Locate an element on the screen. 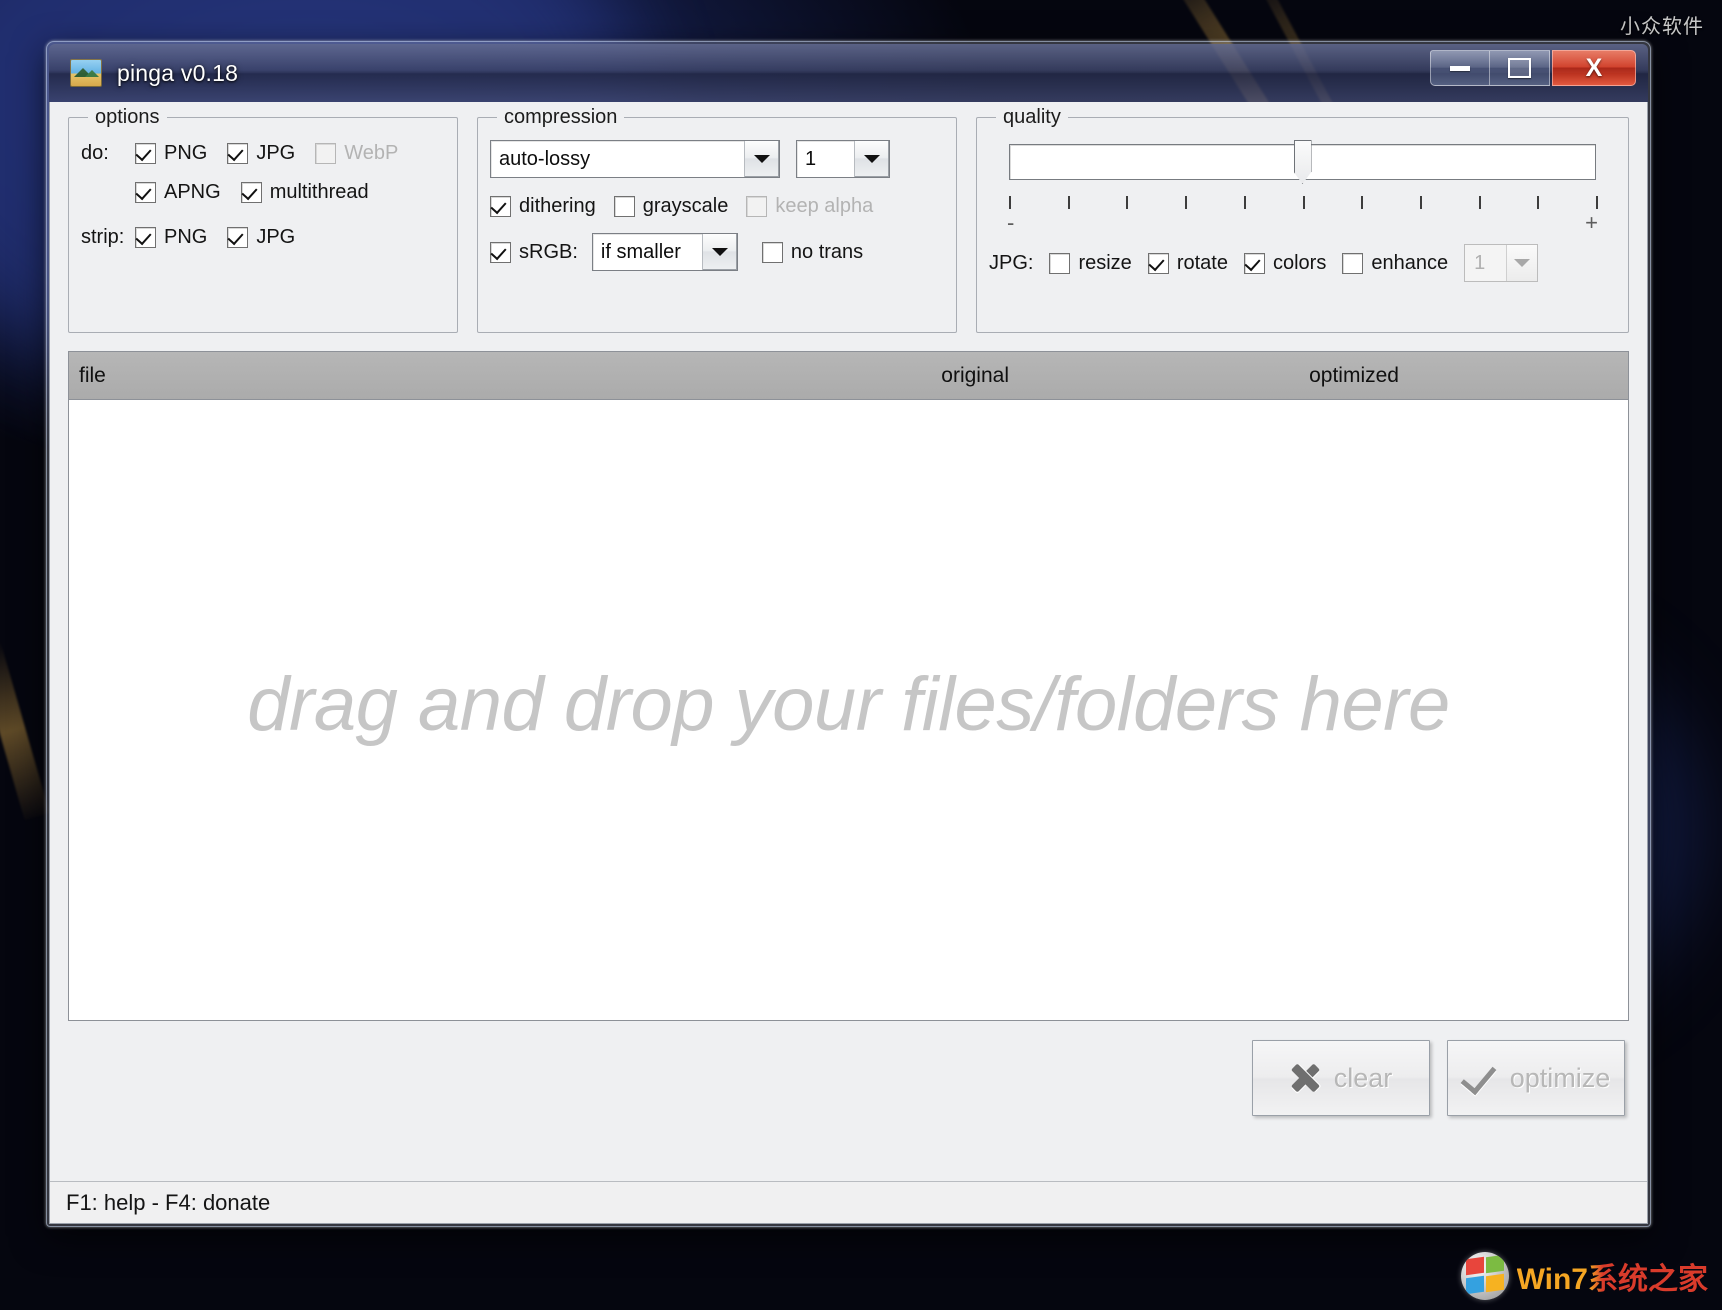 Image resolution: width=1722 pixels, height=1310 pixels. quality-slider-ticks is located at coordinates (1303, 204).